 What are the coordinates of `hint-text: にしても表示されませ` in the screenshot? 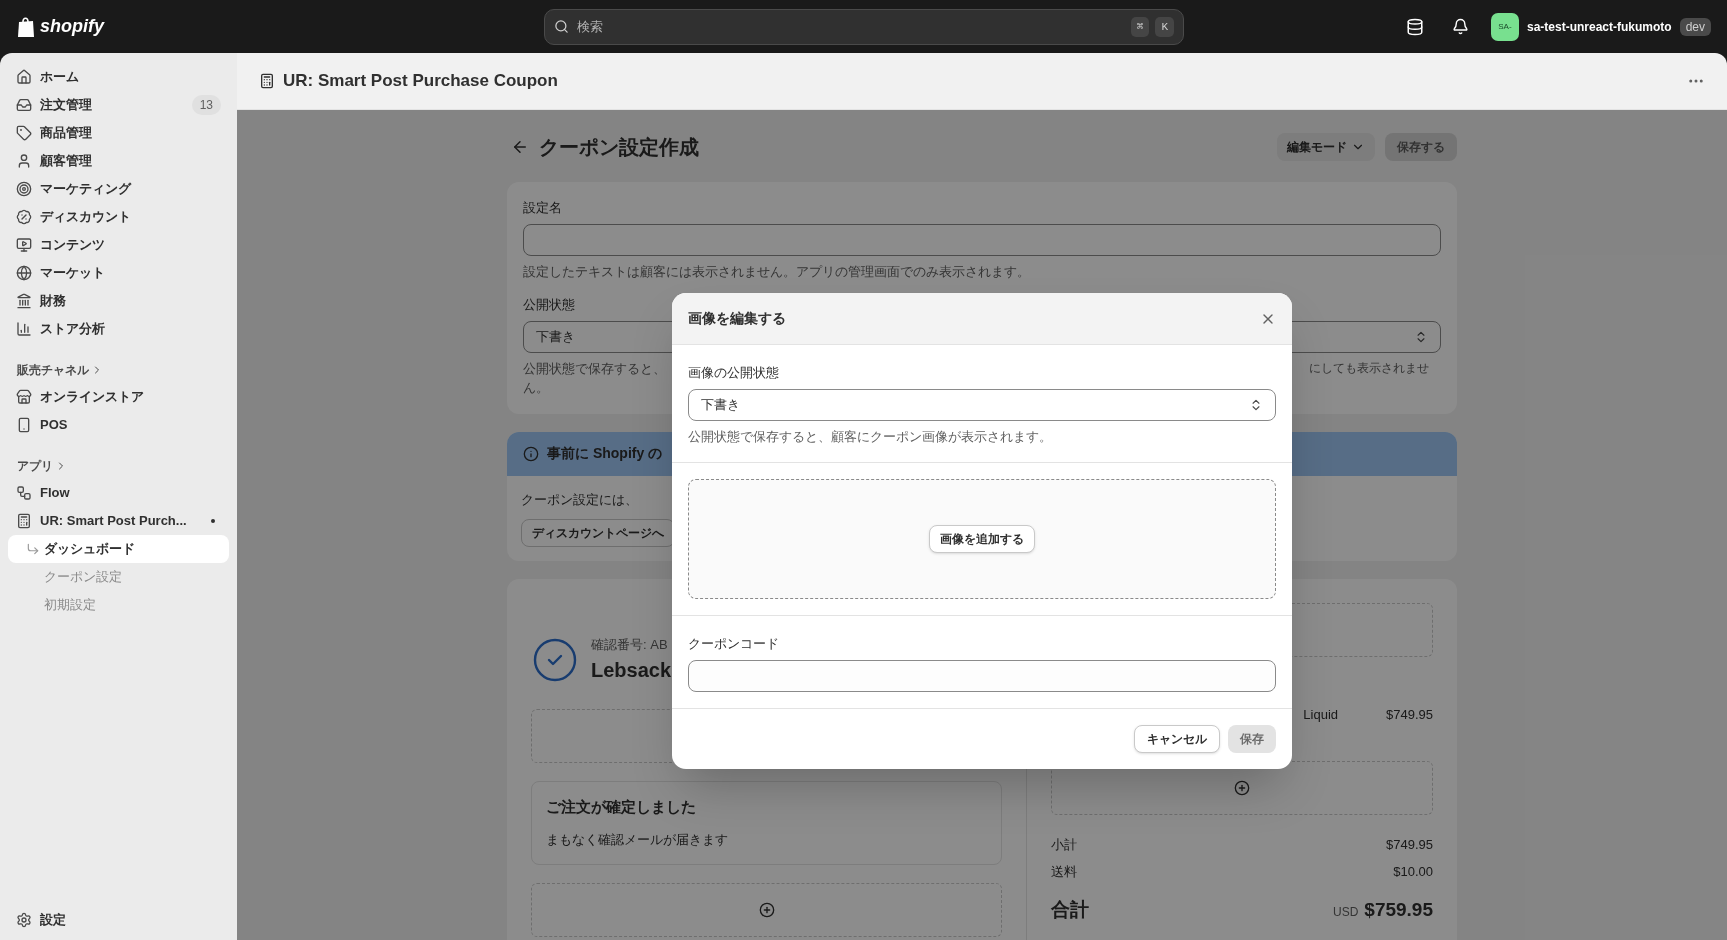 It's located at (1369, 368).